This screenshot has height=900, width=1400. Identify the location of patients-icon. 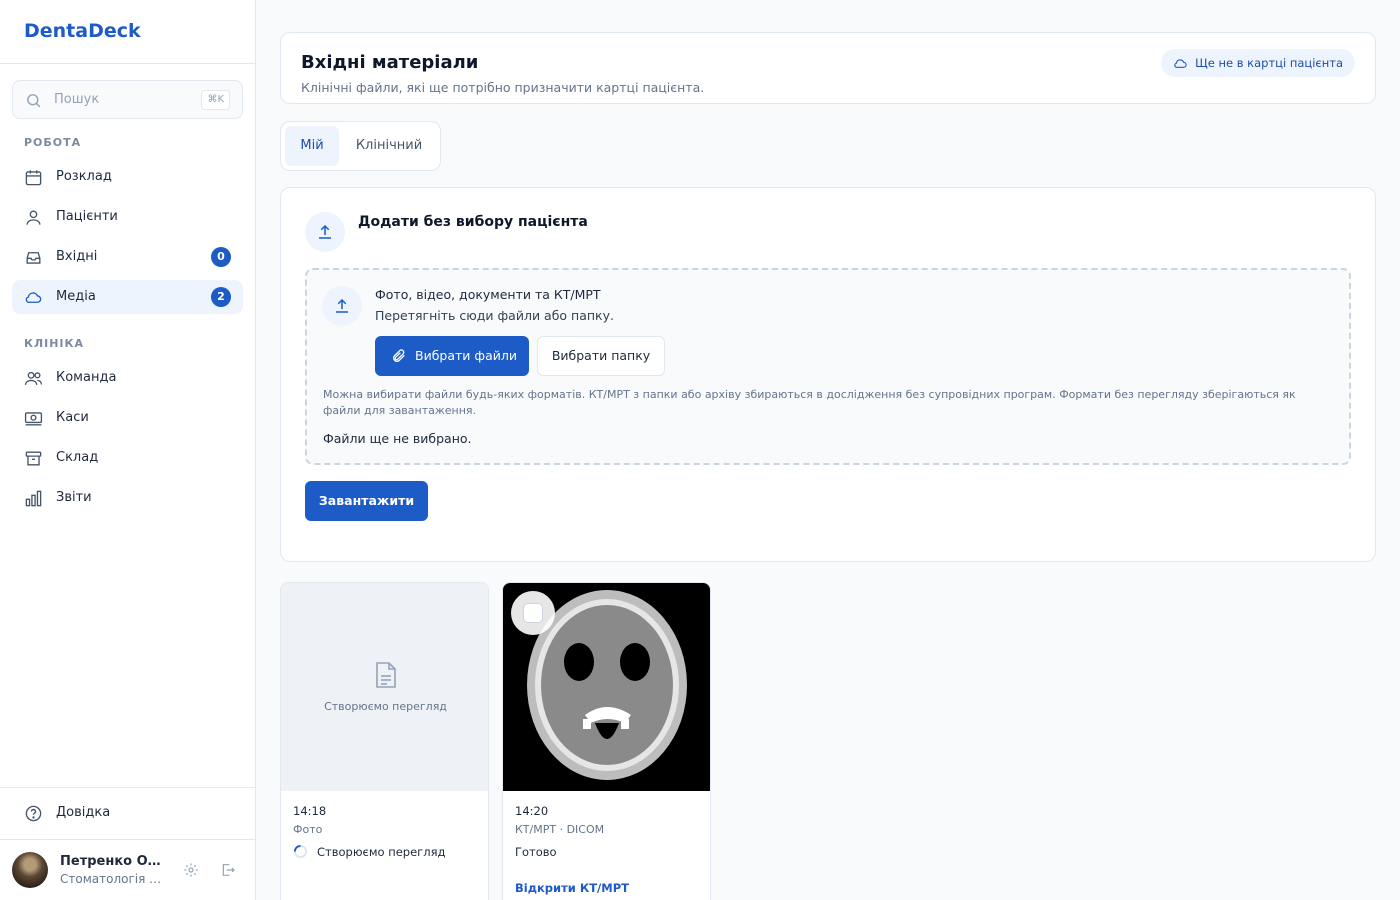
(33, 217).